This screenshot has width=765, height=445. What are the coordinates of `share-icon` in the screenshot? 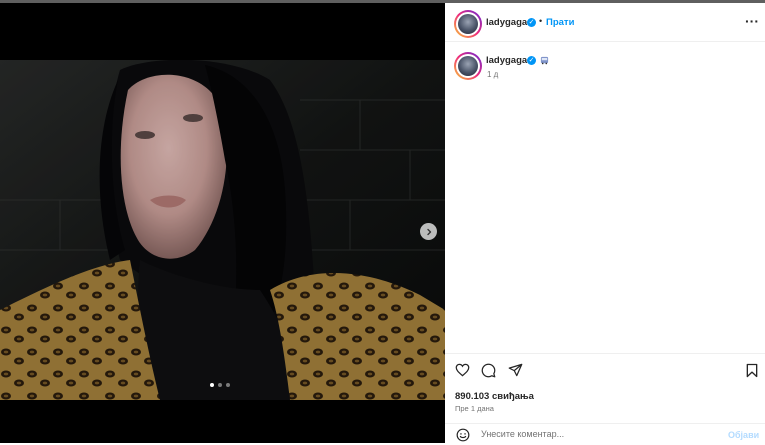 It's located at (515, 370).